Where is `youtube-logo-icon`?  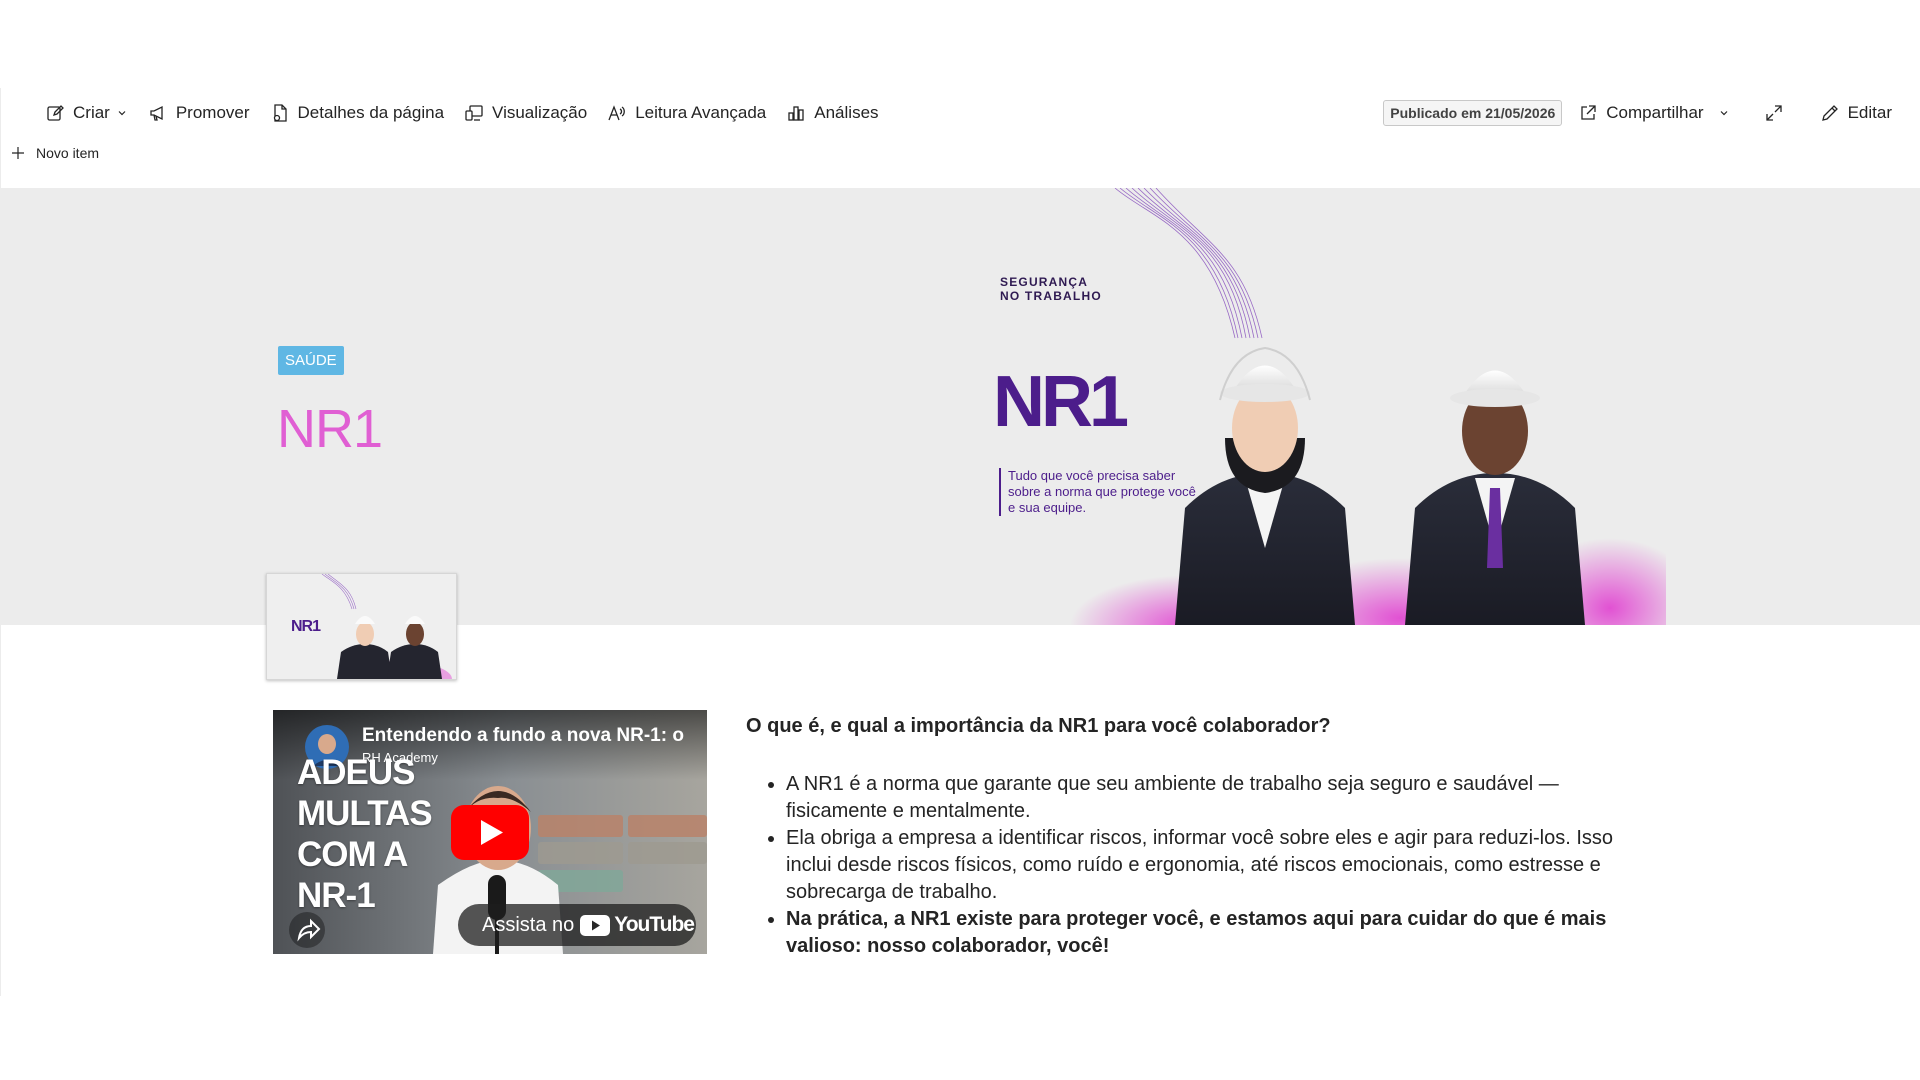
youtube-logo-icon is located at coordinates (595, 925).